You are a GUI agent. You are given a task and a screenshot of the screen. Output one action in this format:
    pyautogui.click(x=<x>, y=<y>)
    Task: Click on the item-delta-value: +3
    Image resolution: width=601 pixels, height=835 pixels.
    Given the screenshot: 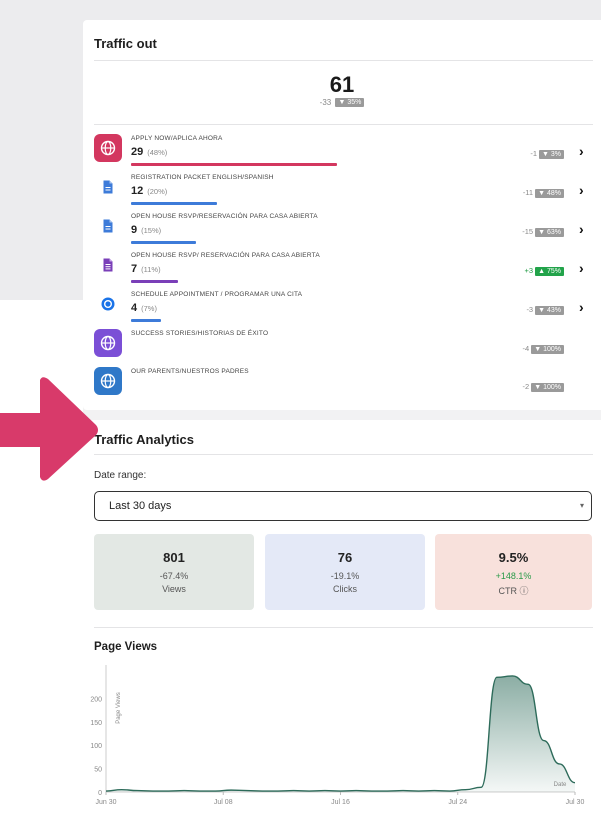 What is the action you would take?
    pyautogui.click(x=529, y=270)
    